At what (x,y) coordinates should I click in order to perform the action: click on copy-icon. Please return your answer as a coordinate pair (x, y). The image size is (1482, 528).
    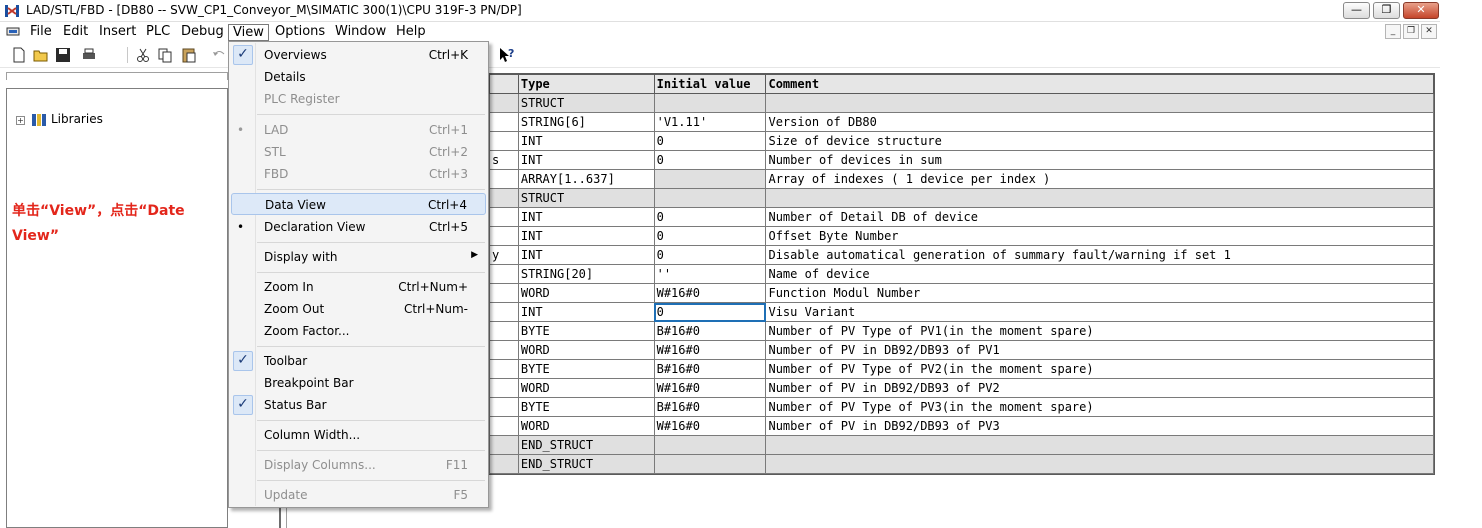
    Looking at the image, I should click on (165, 55).